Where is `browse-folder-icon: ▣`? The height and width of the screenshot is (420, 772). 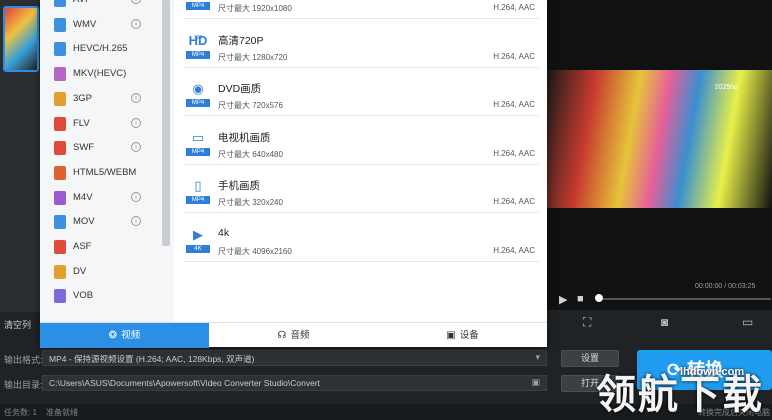
browse-folder-icon: ▣ is located at coordinates (535, 382).